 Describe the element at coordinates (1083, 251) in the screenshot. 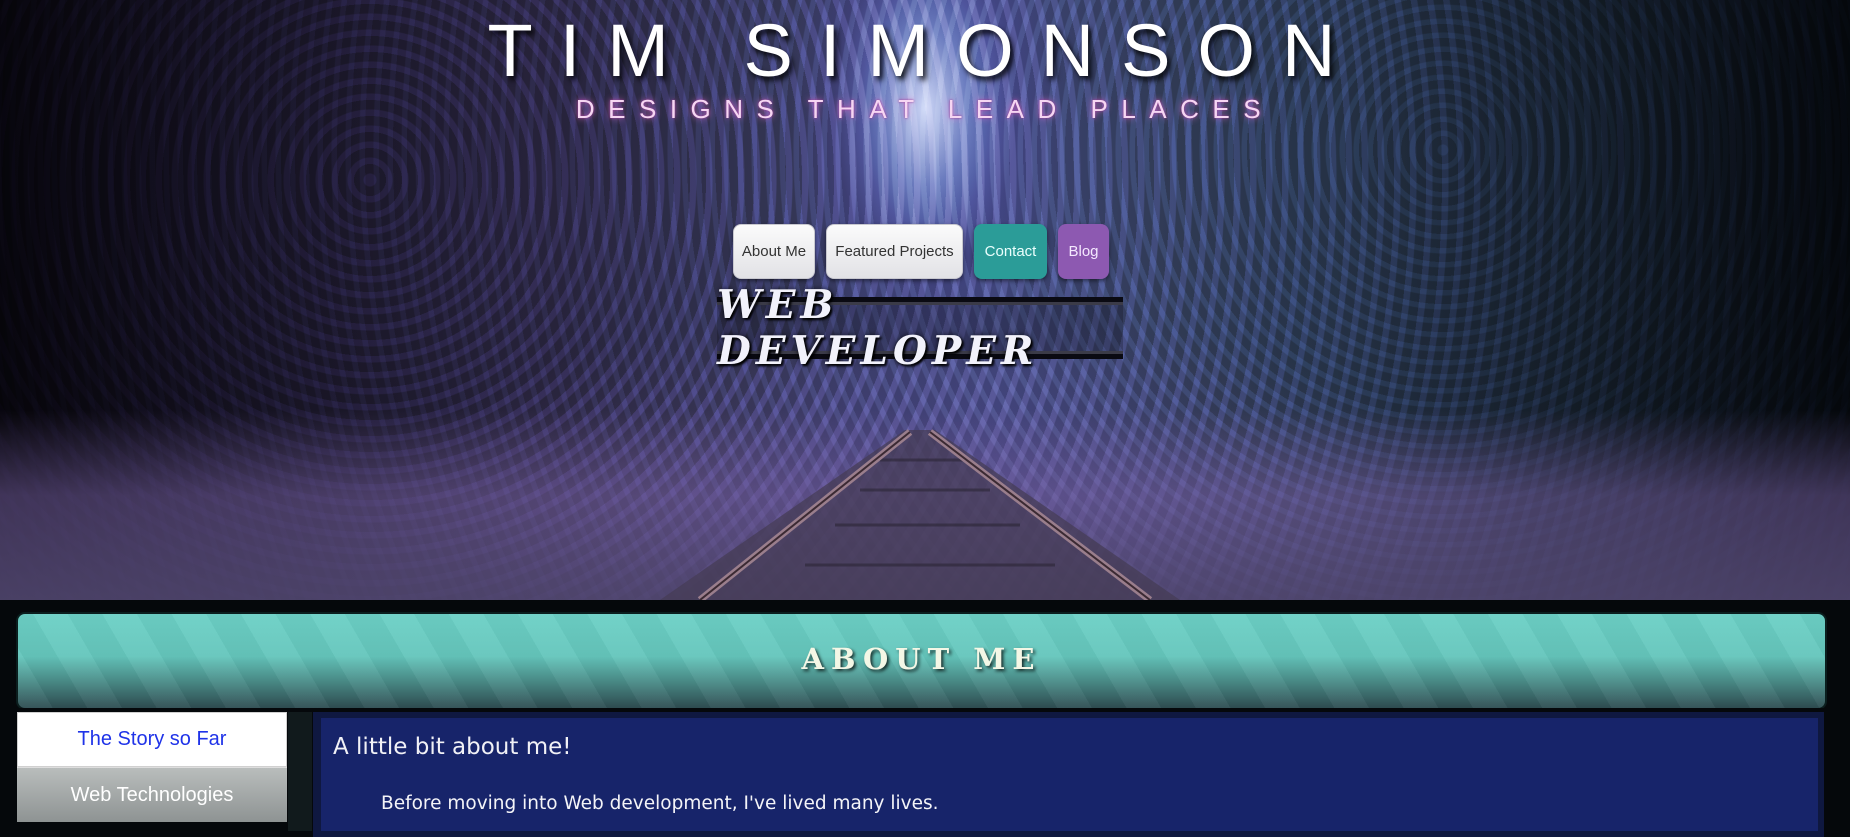

I see `nav-blog-button: Blog` at that location.